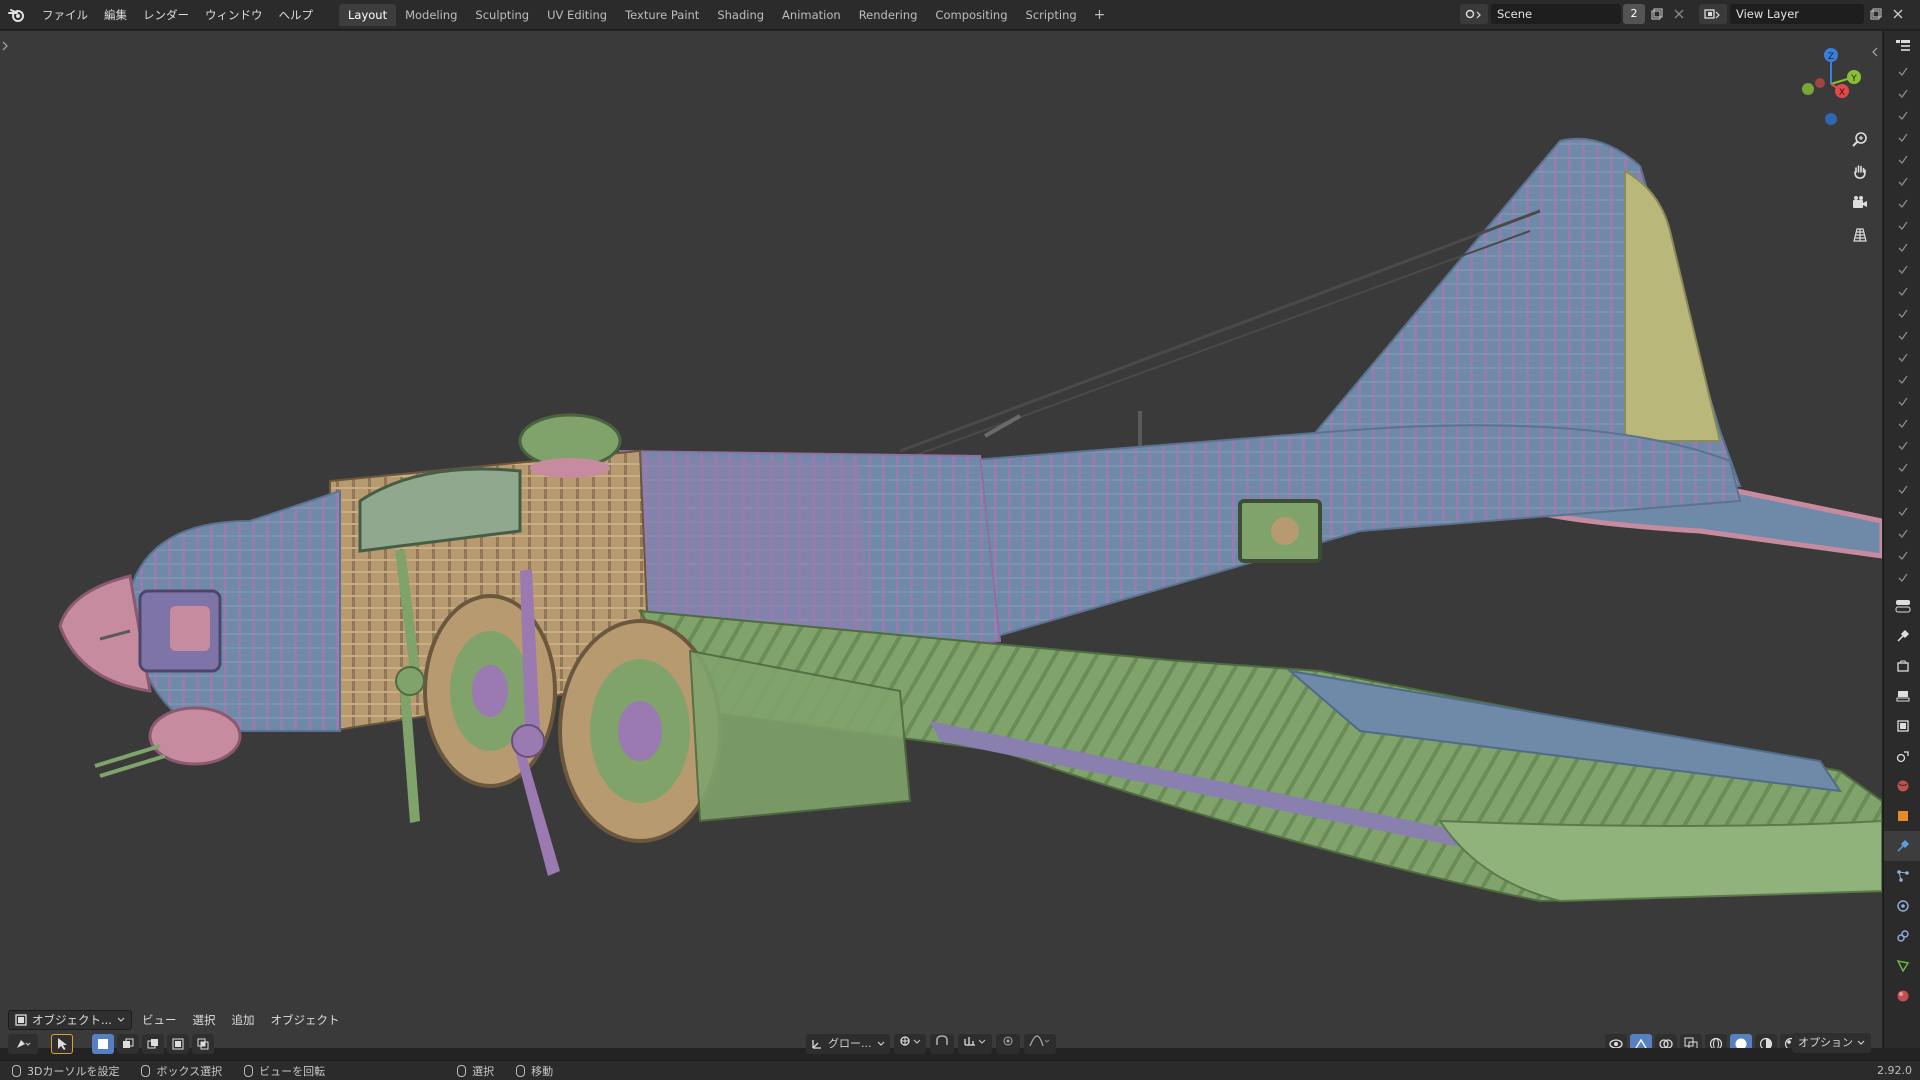  Describe the element at coordinates (1902, 666) in the screenshot. I see `render-tab-icon` at that location.